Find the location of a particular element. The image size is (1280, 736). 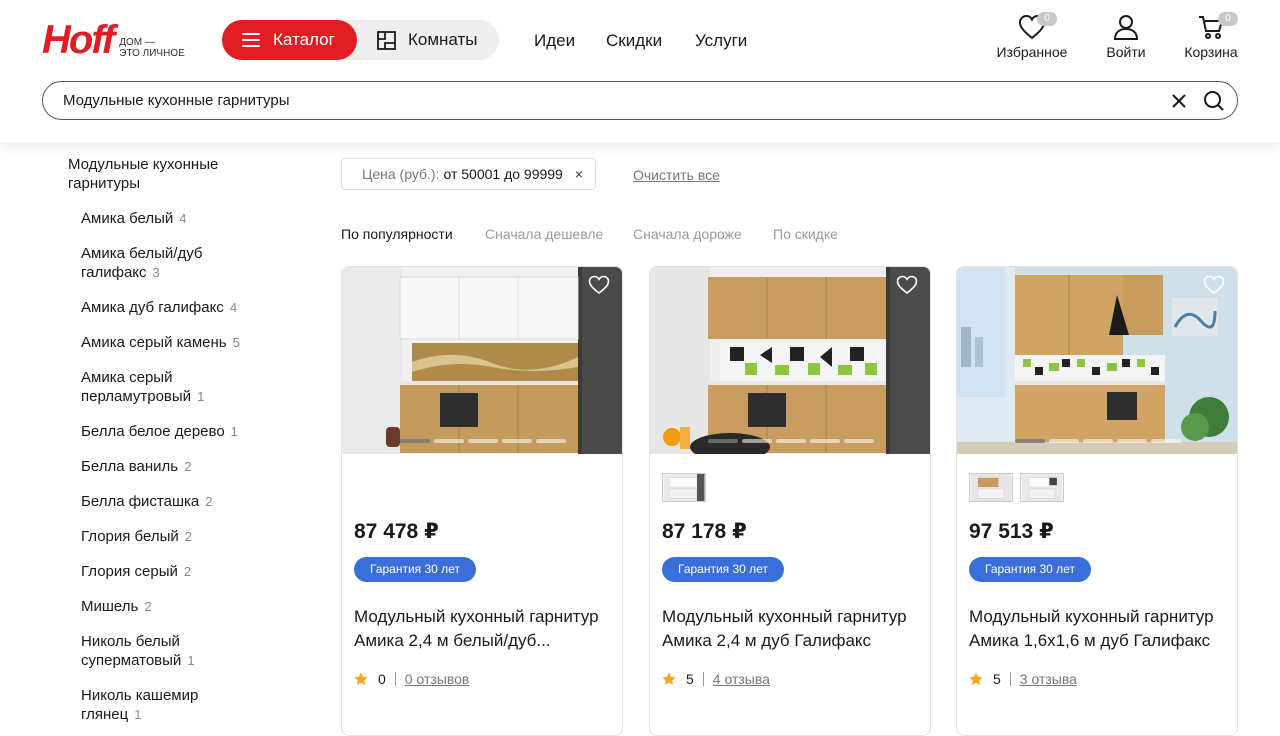

rooms-label: Комнаты is located at coordinates (443, 39).